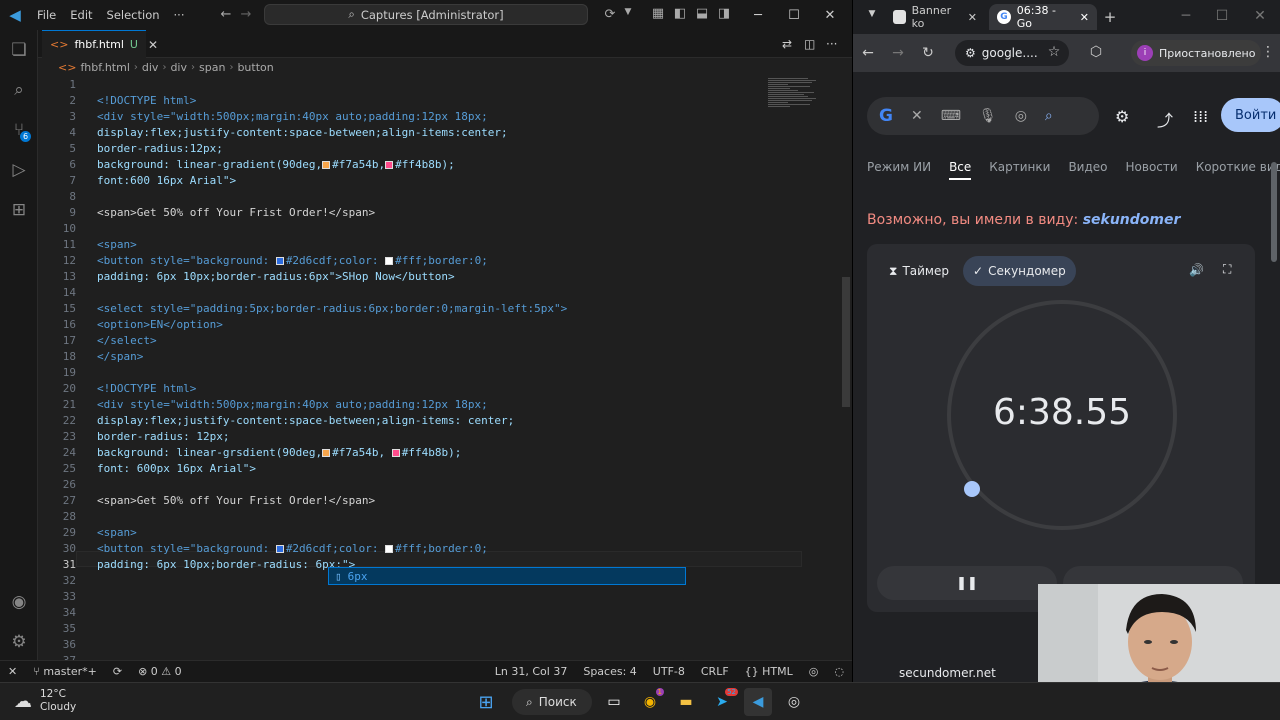 The image size is (1280, 720). I want to click on compare-icon: ⇄, so click(787, 44).